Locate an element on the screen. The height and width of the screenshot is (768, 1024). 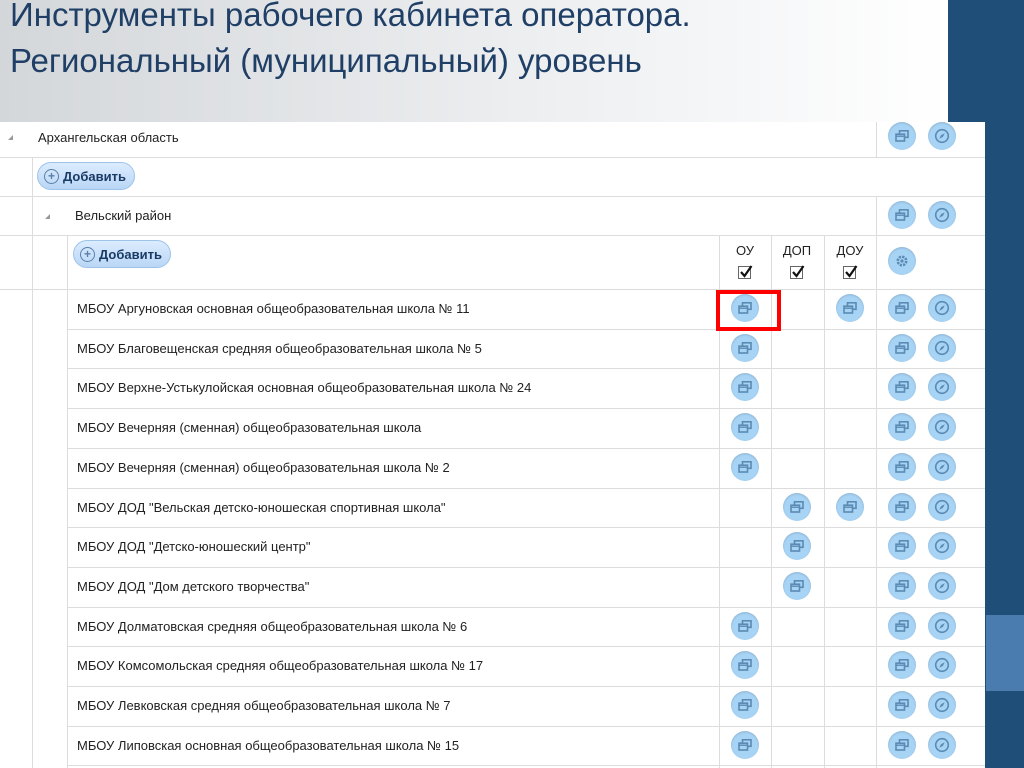
side-band-accent is located at coordinates (1005, 653).